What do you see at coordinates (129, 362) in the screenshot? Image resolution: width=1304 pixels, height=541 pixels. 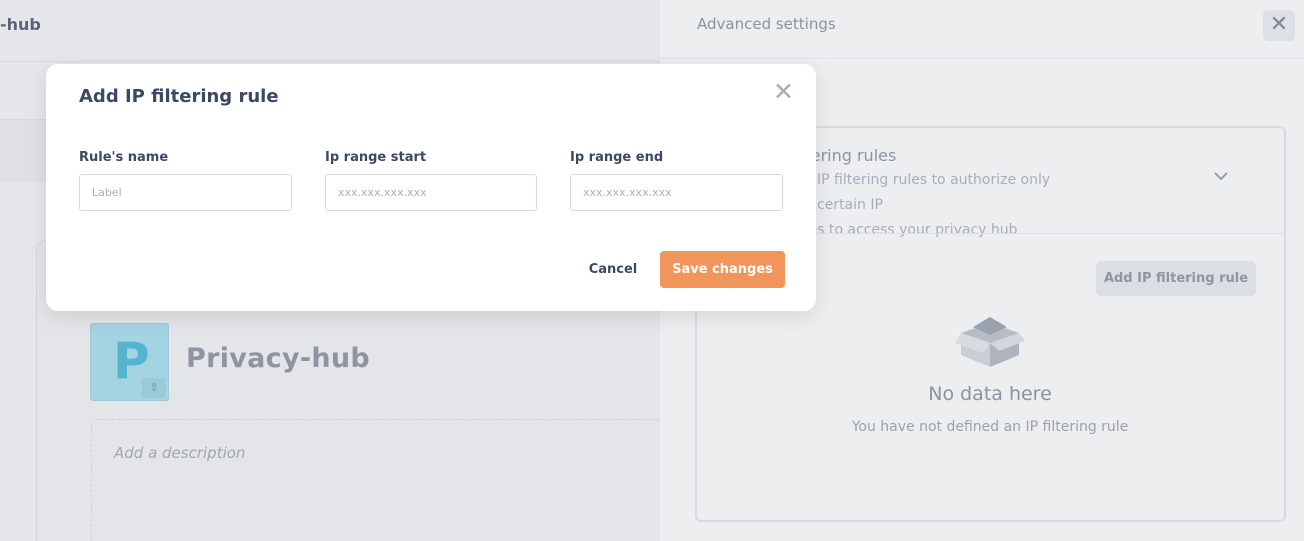 I see `hub-logo: P ⇧` at bounding box center [129, 362].